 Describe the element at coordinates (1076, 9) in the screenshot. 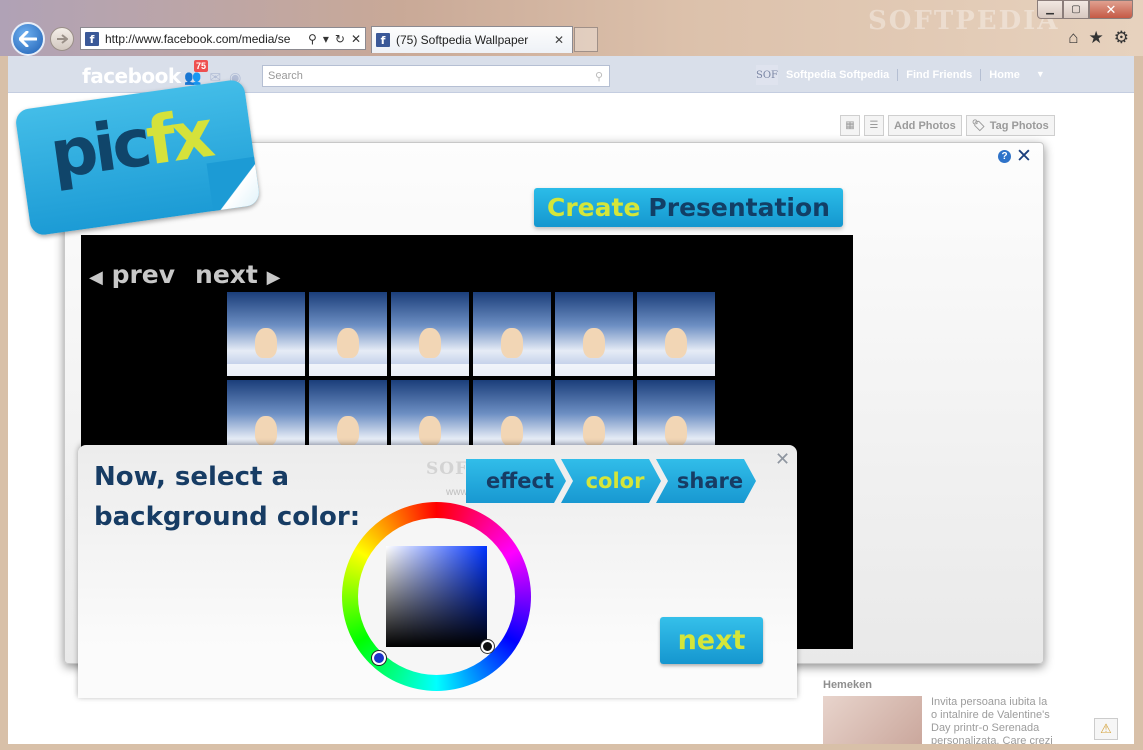

I see `maximize-button: ▢` at that location.